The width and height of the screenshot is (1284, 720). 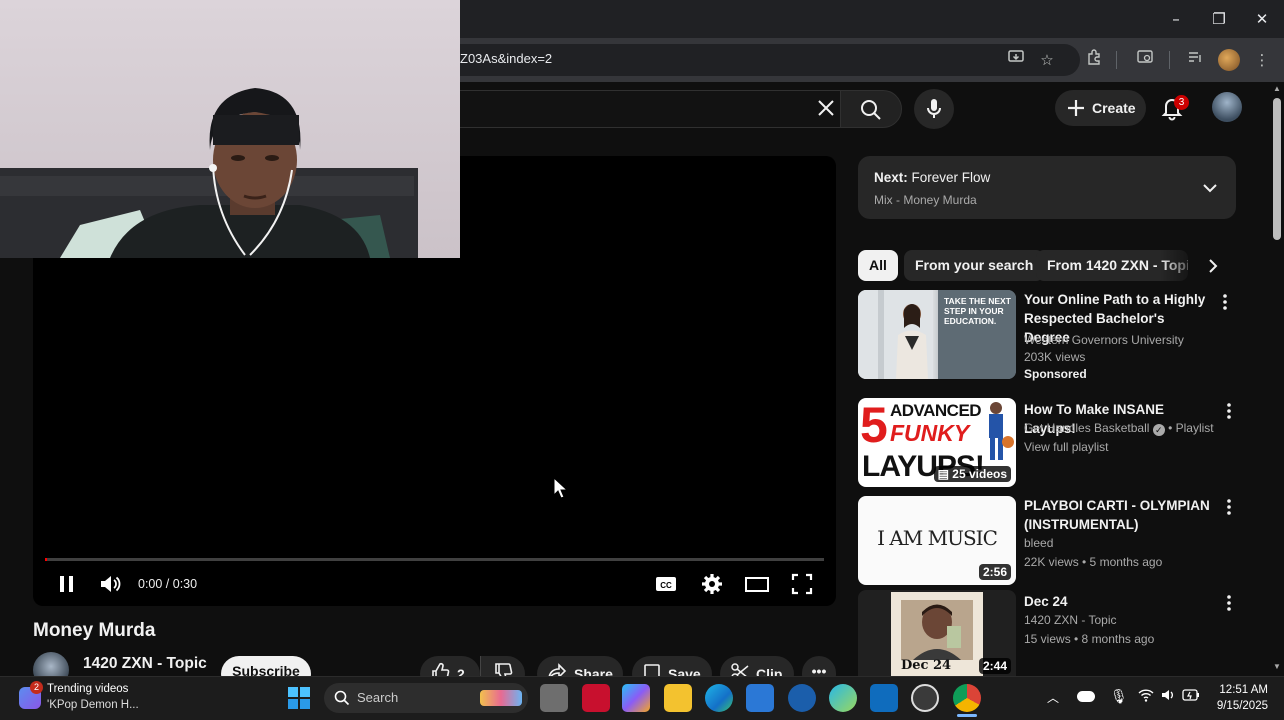 What do you see at coordinates (1089, 639) in the screenshot?
I see `video-meta: 15 views • 8 months ago` at bounding box center [1089, 639].